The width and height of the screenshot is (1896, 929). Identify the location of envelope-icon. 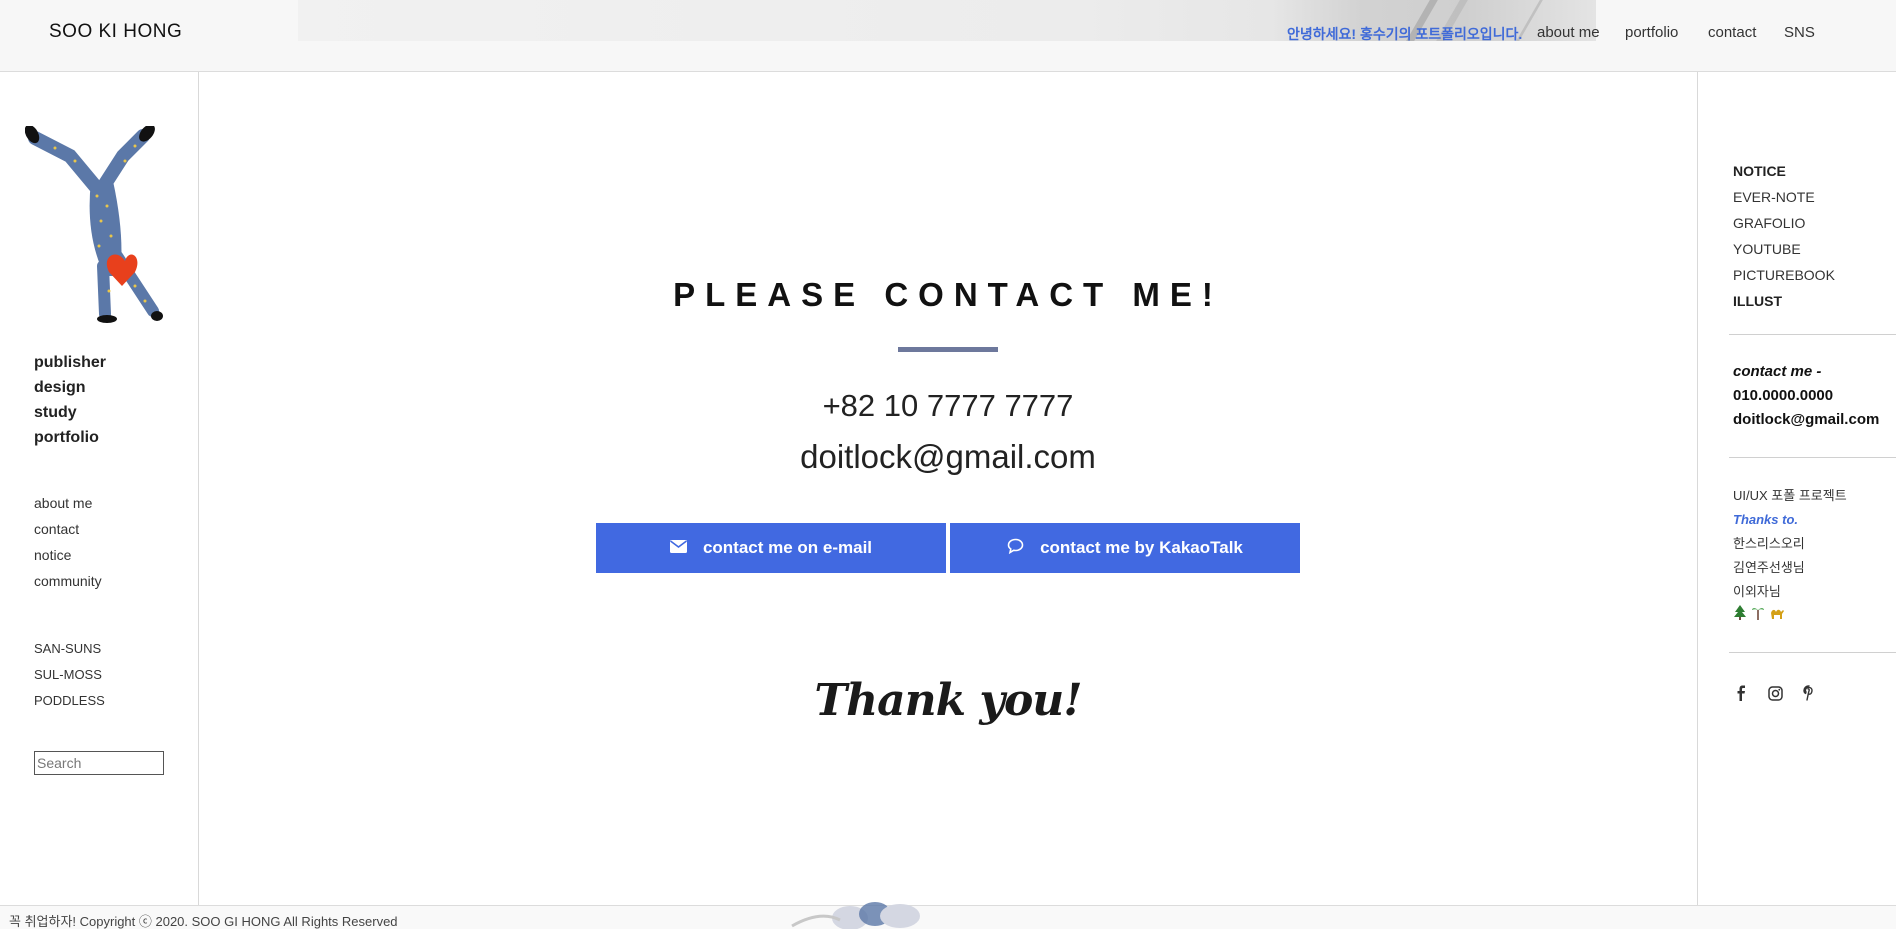
(678, 548).